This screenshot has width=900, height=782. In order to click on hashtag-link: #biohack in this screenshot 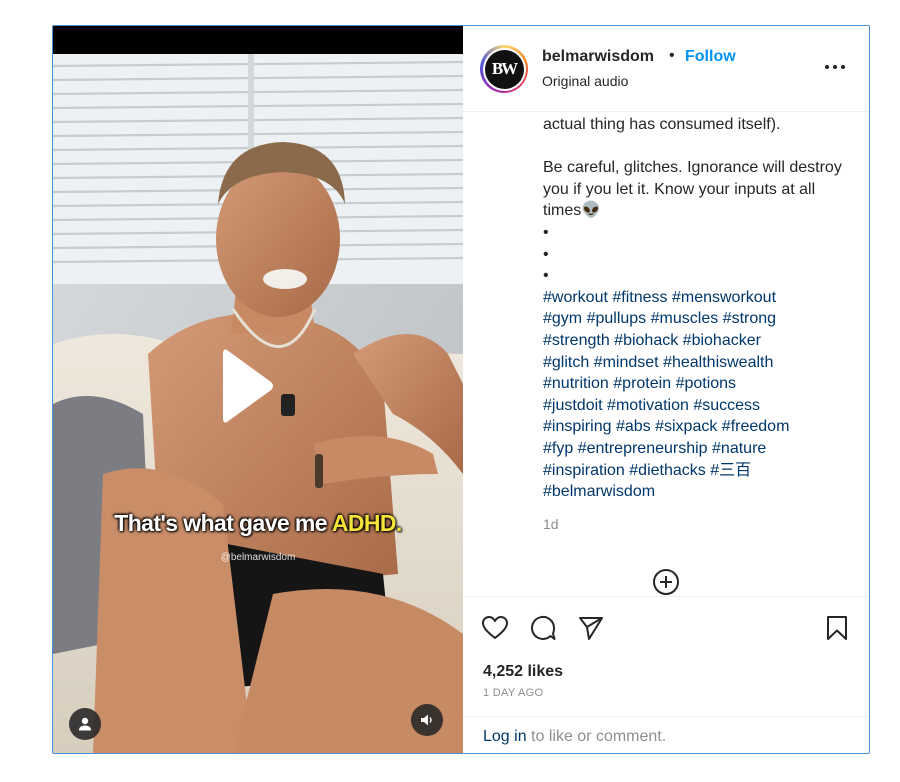, I will do `click(646, 340)`.